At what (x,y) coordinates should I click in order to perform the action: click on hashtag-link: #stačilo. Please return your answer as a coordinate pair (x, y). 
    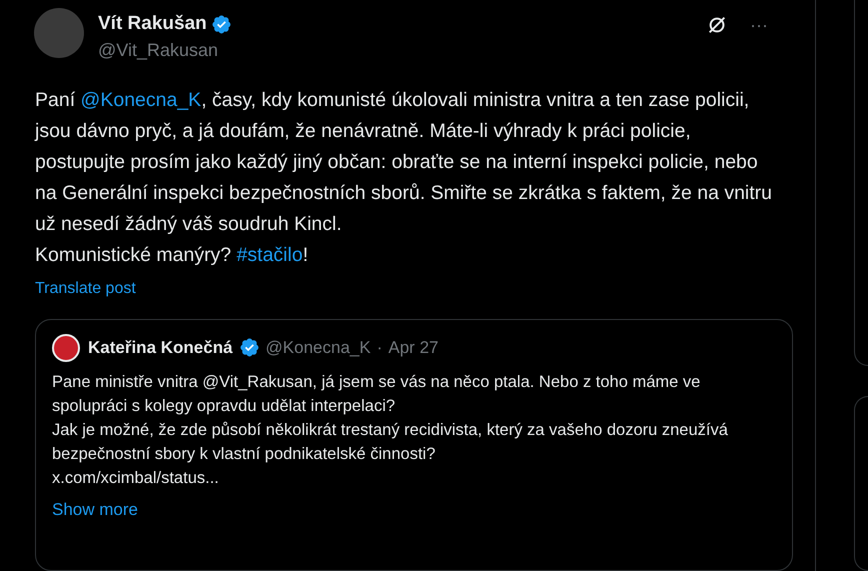
    Looking at the image, I should click on (269, 255).